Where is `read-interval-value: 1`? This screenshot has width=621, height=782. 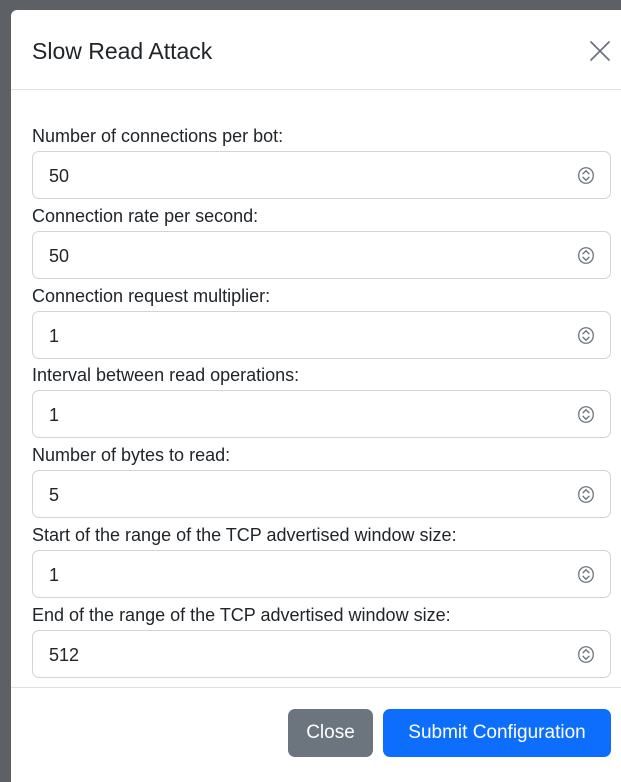
read-interval-value: 1 is located at coordinates (54, 415).